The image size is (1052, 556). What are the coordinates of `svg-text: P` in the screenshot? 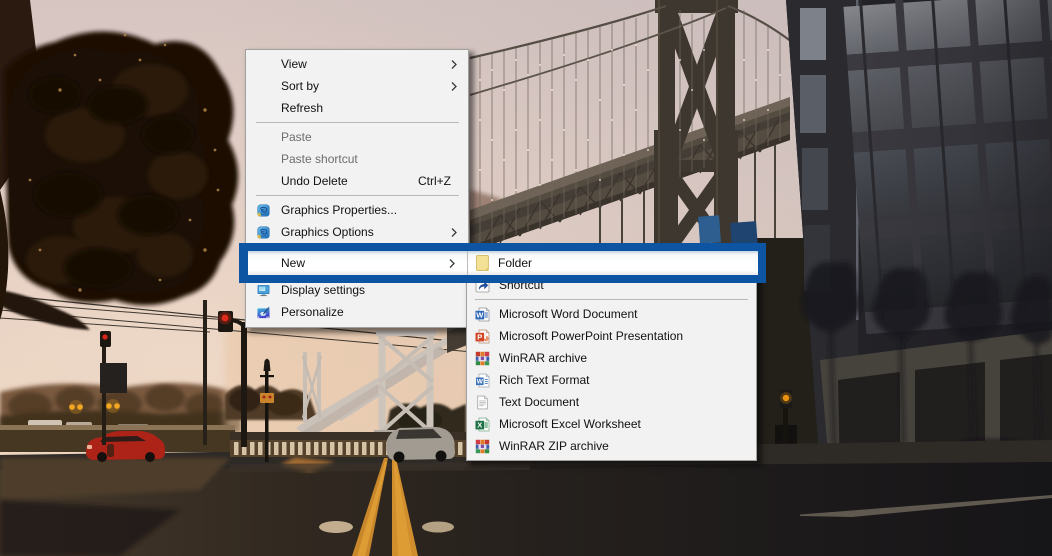 It's located at (479, 336).